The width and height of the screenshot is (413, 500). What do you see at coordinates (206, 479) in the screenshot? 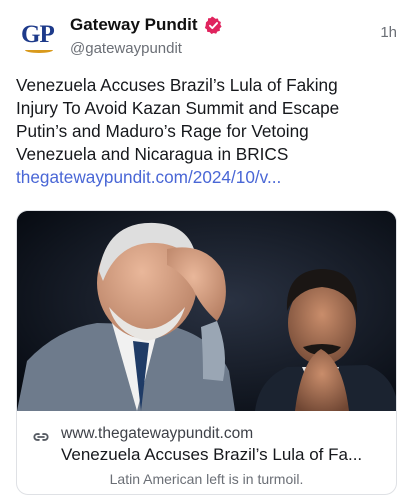
I see `card-description: Latin American left is in turmoil.` at bounding box center [206, 479].